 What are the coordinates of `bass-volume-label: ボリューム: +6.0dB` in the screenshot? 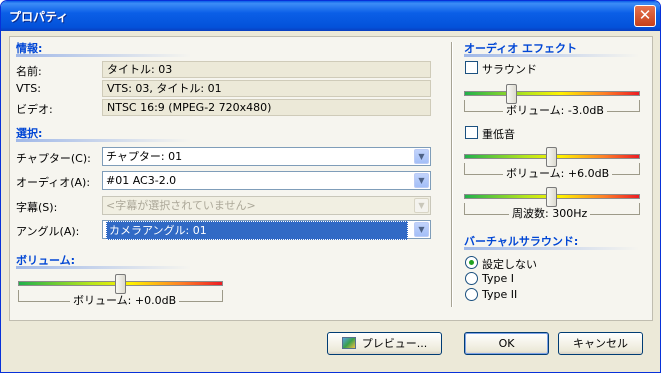 It's located at (558, 174).